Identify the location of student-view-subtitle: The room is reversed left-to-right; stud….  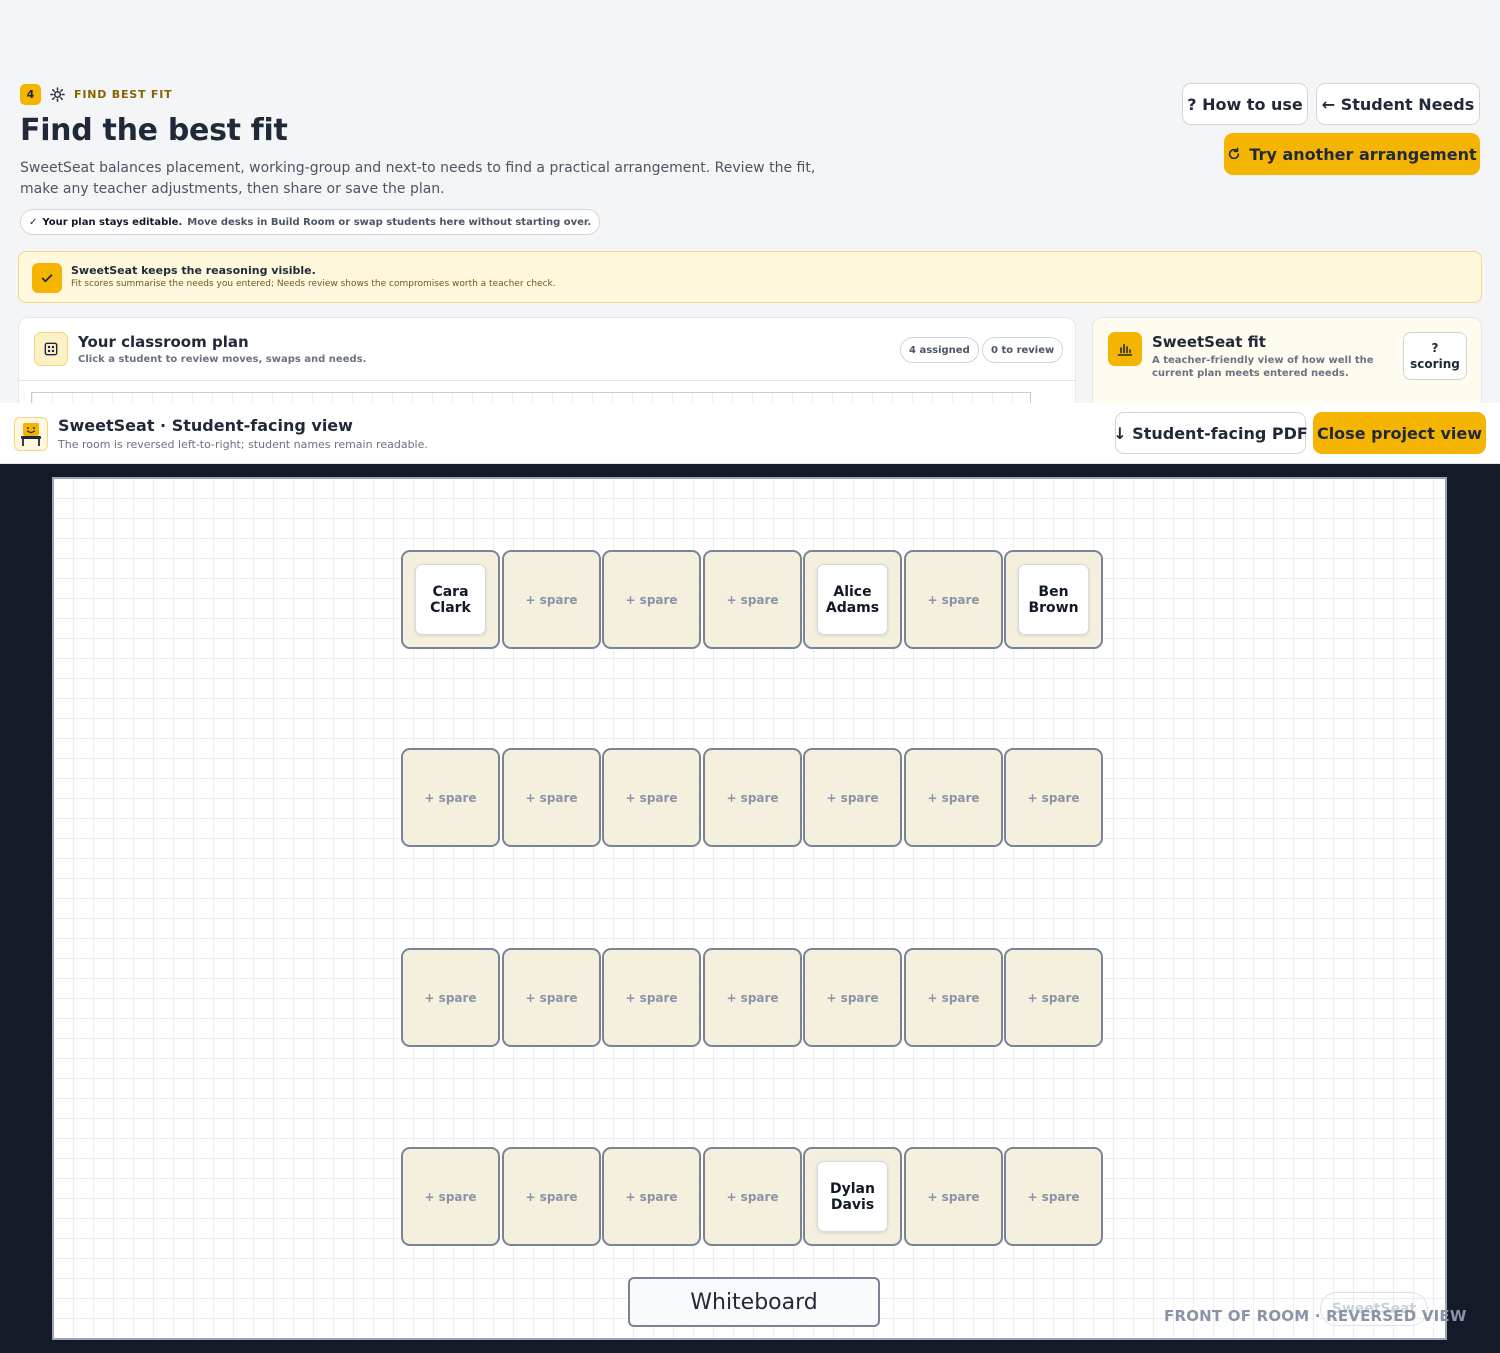
(243, 444).